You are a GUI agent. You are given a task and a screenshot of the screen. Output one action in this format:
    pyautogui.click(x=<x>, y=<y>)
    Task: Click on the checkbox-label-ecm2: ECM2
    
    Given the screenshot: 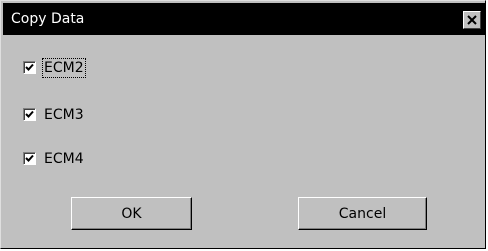 What is the action you would take?
    pyautogui.click(x=64, y=68)
    